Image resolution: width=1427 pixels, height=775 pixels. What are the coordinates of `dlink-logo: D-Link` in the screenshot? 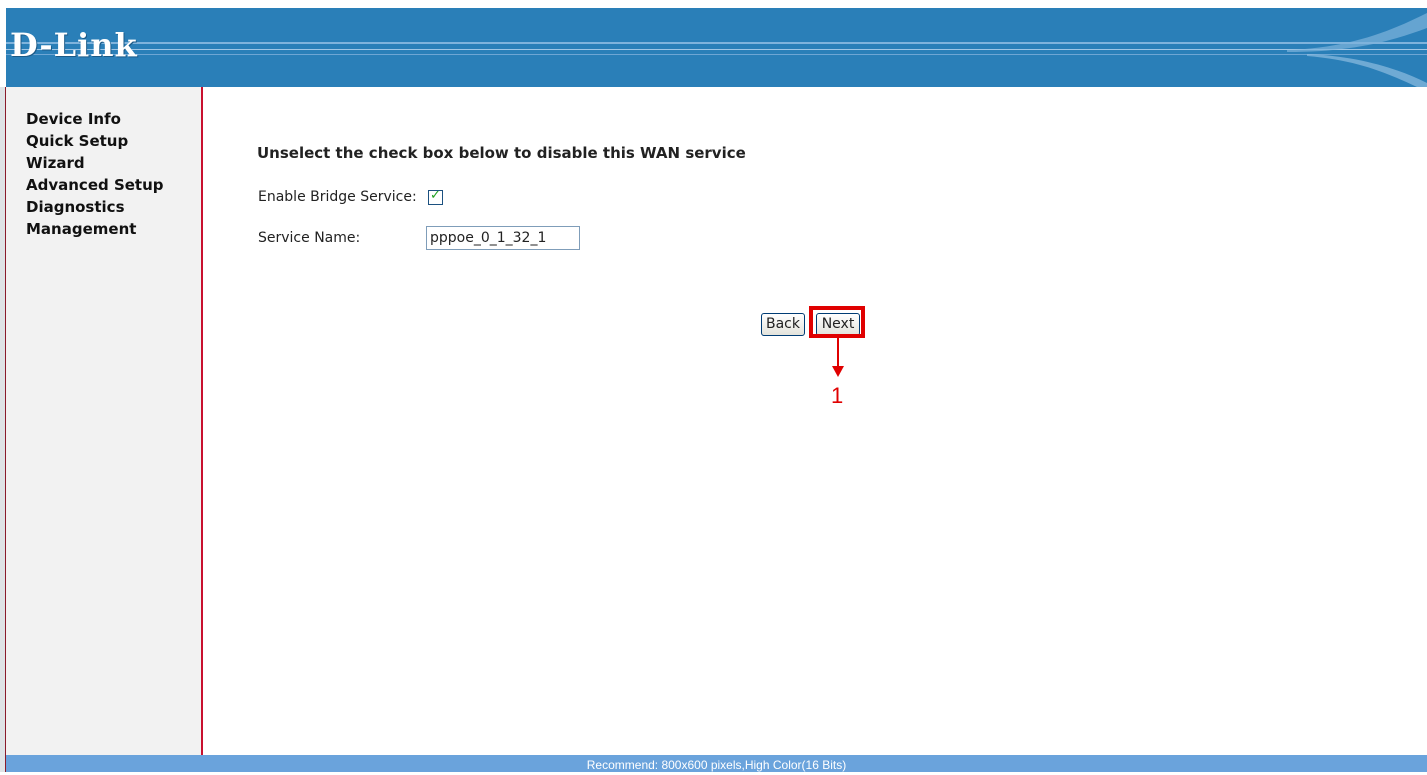 It's located at (74, 45).